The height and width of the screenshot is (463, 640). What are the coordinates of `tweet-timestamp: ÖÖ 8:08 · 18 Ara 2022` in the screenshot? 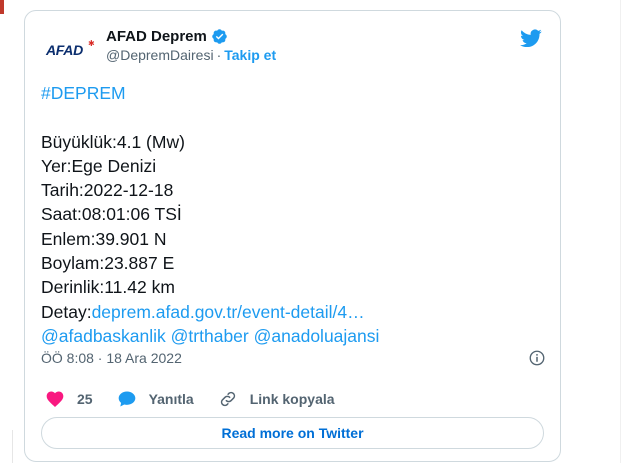 It's located at (111, 358).